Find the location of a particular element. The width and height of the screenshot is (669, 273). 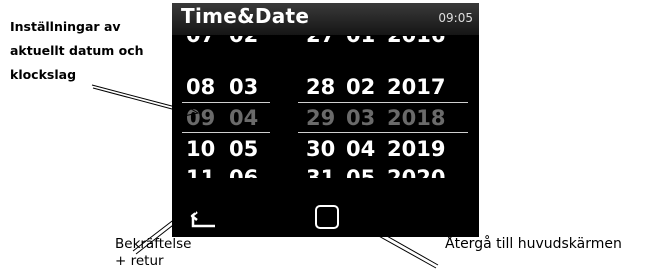

annotation-settings-line3: klockslag is located at coordinates (43, 74).